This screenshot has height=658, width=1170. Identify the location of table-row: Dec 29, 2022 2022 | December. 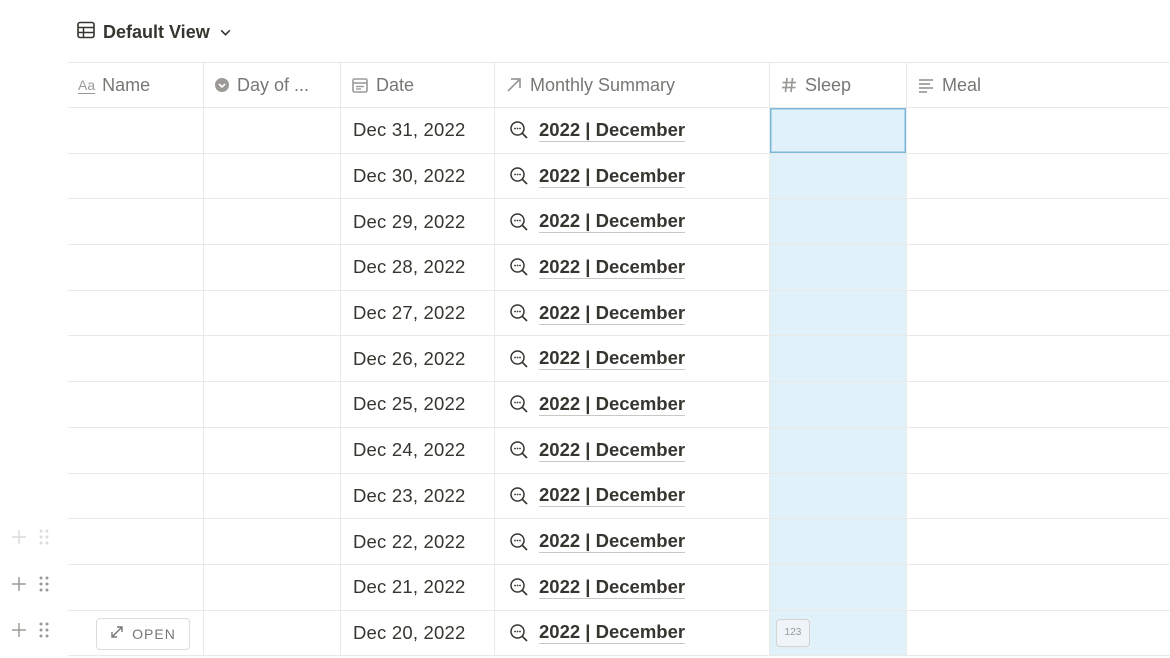
(619, 222).